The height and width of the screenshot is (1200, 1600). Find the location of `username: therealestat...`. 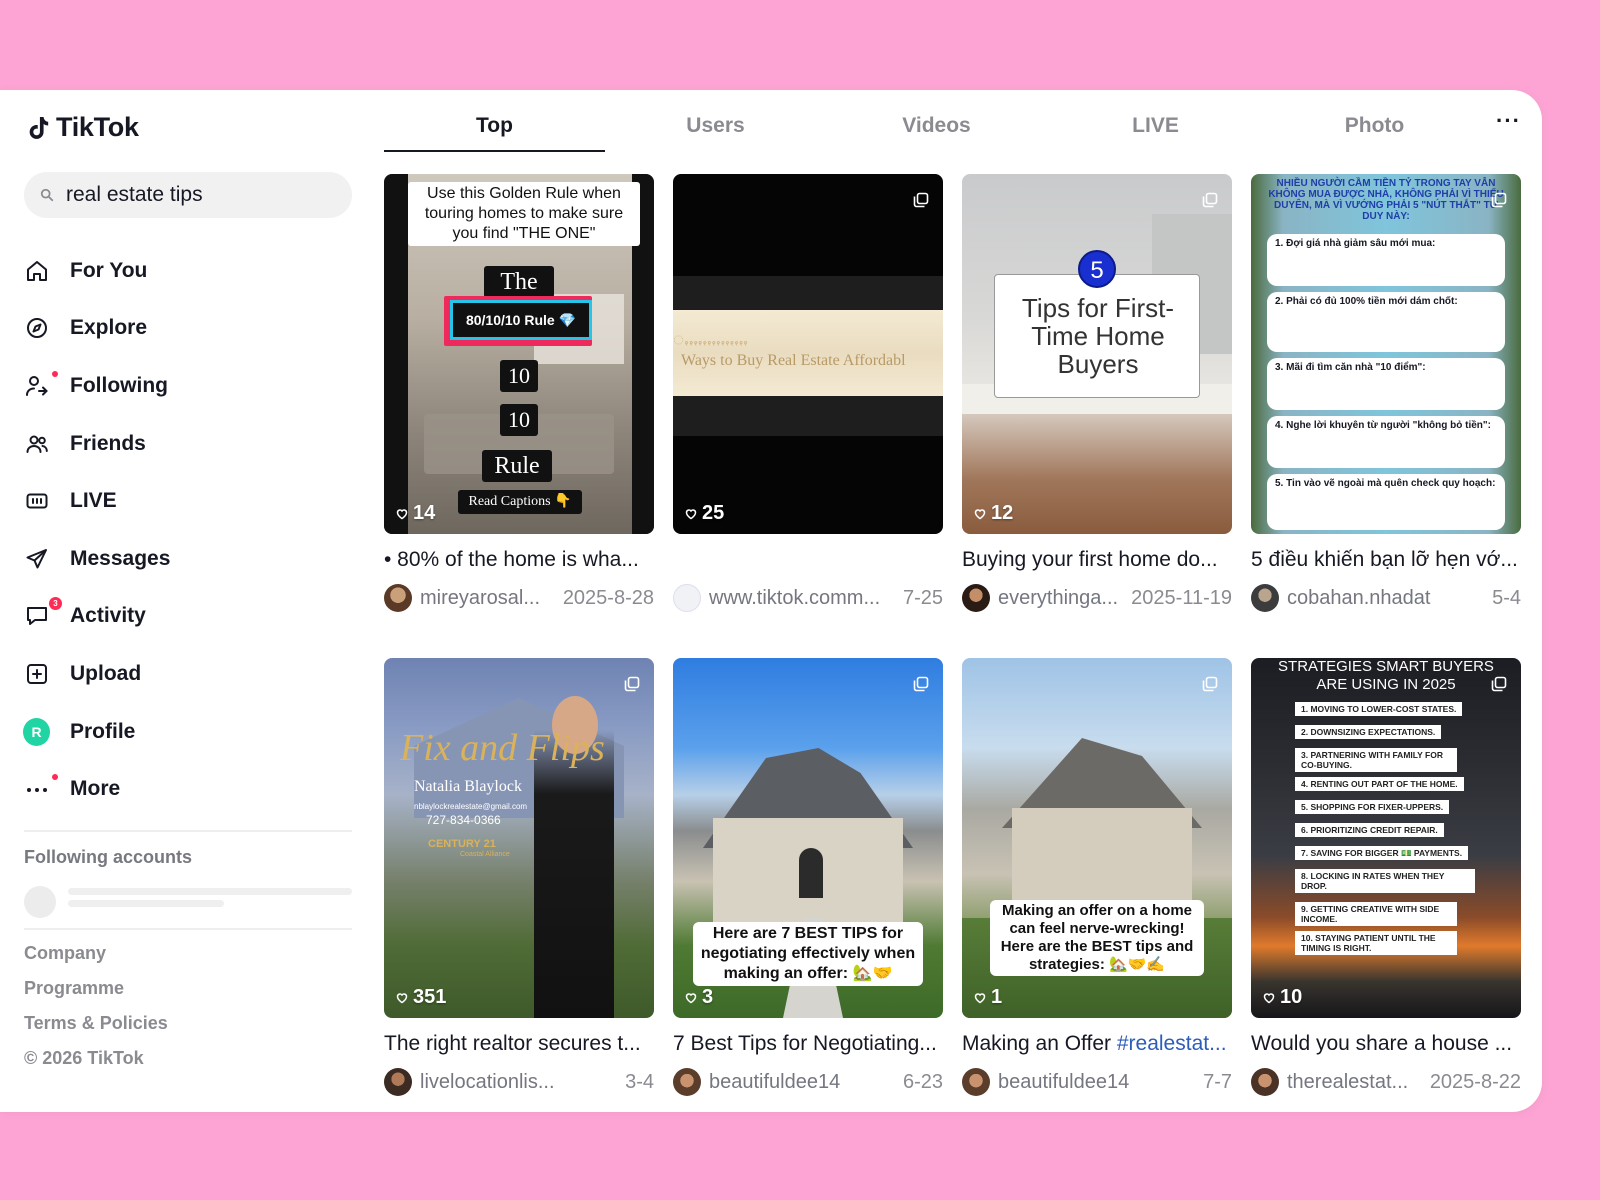

username: therealestat... is located at coordinates (1353, 1082).